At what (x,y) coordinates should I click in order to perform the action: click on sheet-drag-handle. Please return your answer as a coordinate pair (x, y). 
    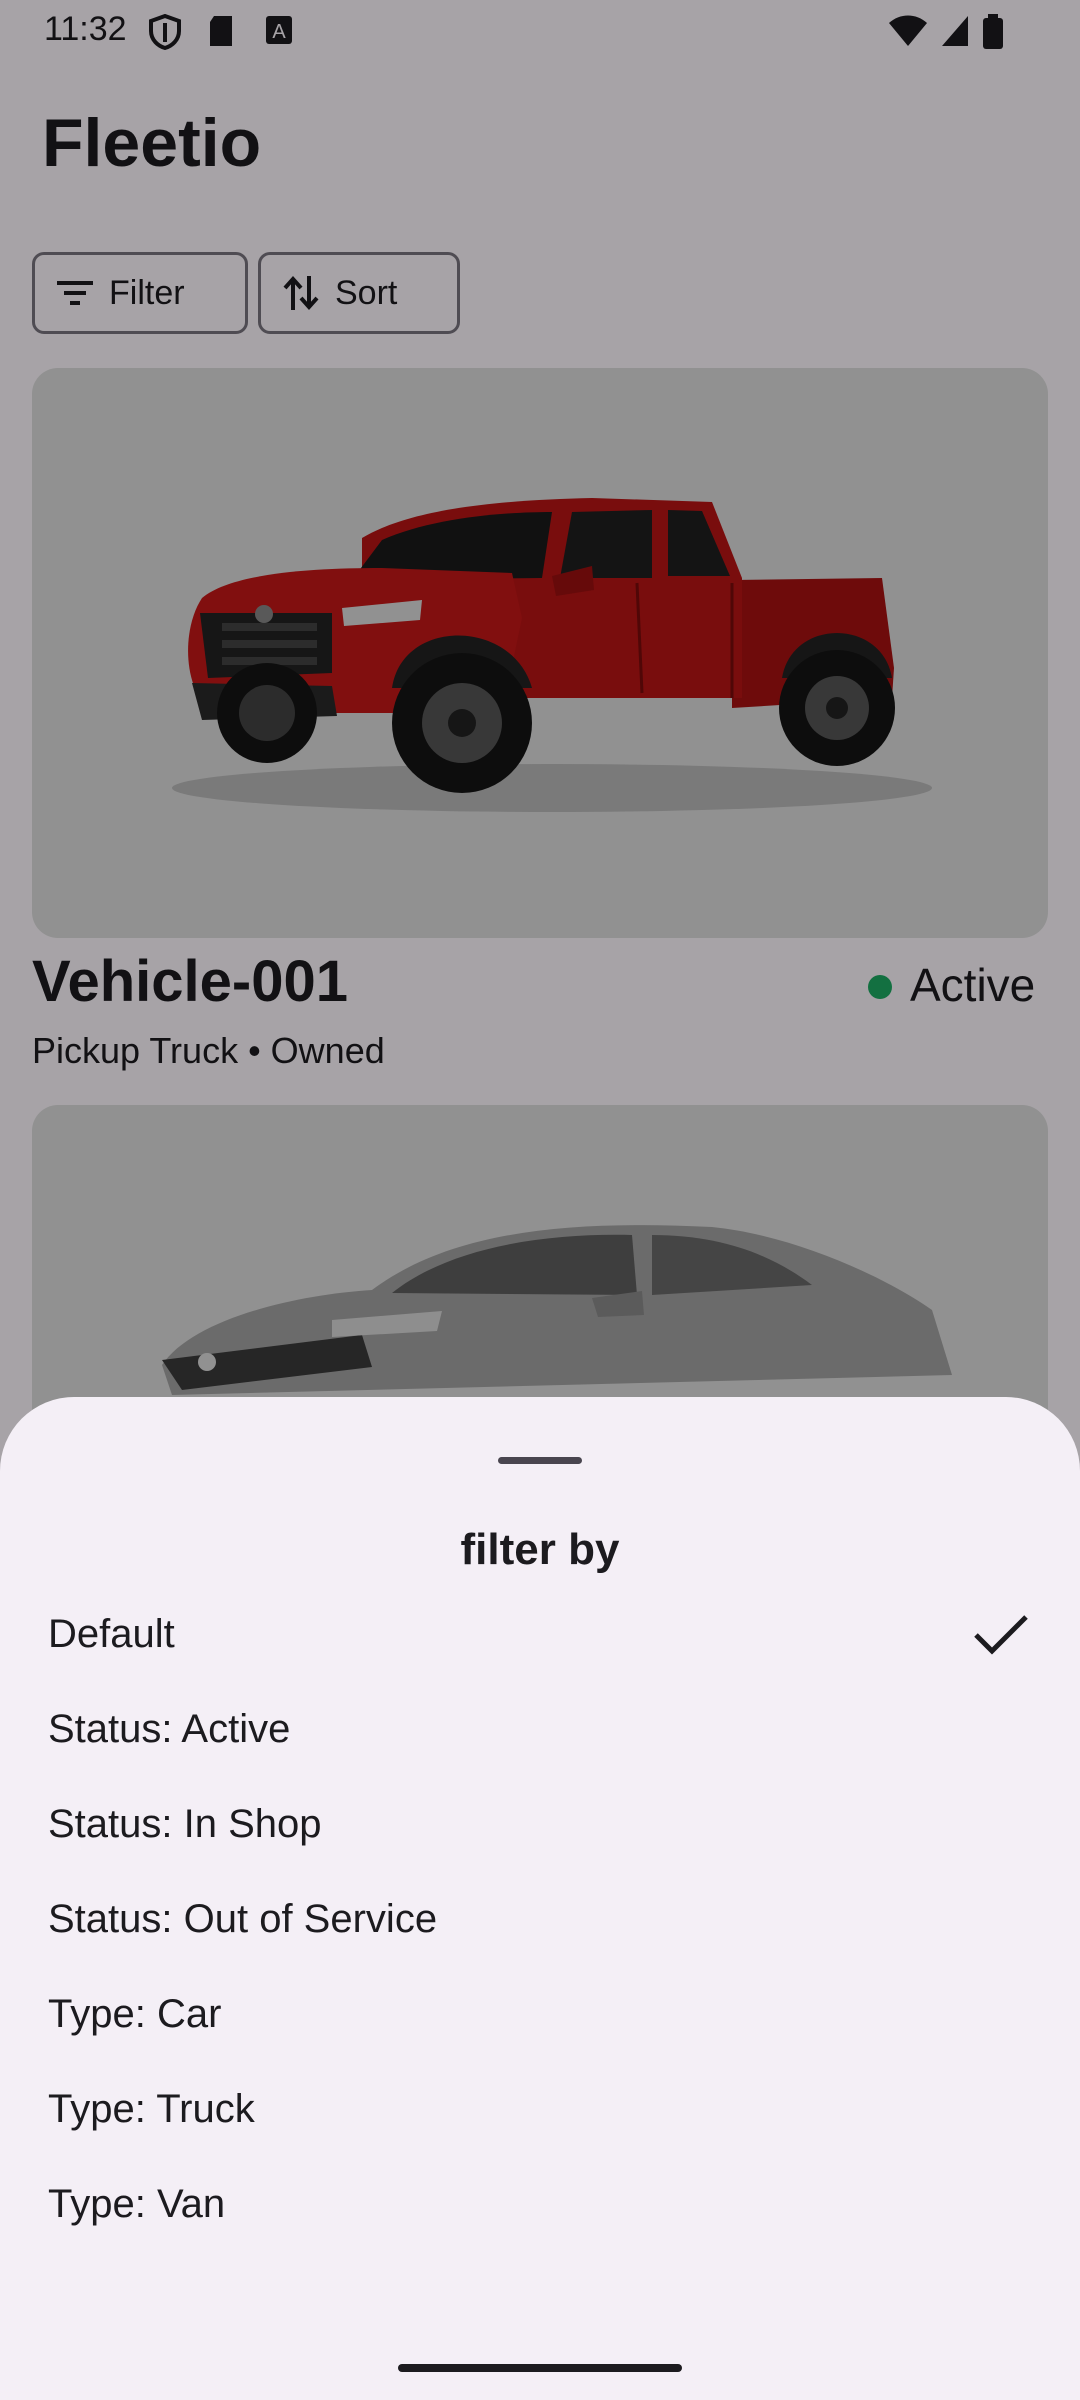
    Looking at the image, I should click on (540, 1460).